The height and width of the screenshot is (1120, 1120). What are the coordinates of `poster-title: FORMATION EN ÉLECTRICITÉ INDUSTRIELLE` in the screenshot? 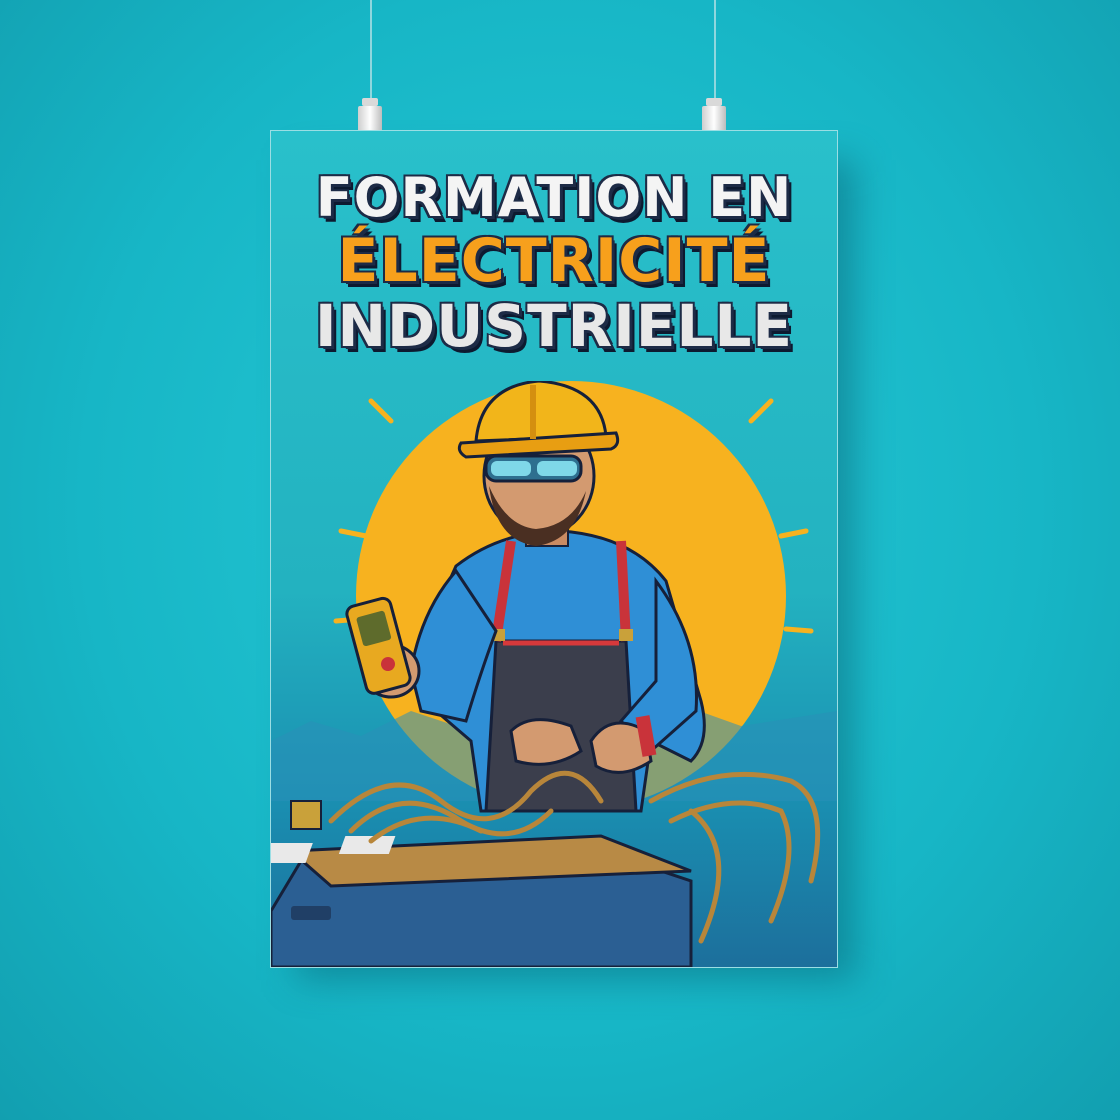 It's located at (554, 263).